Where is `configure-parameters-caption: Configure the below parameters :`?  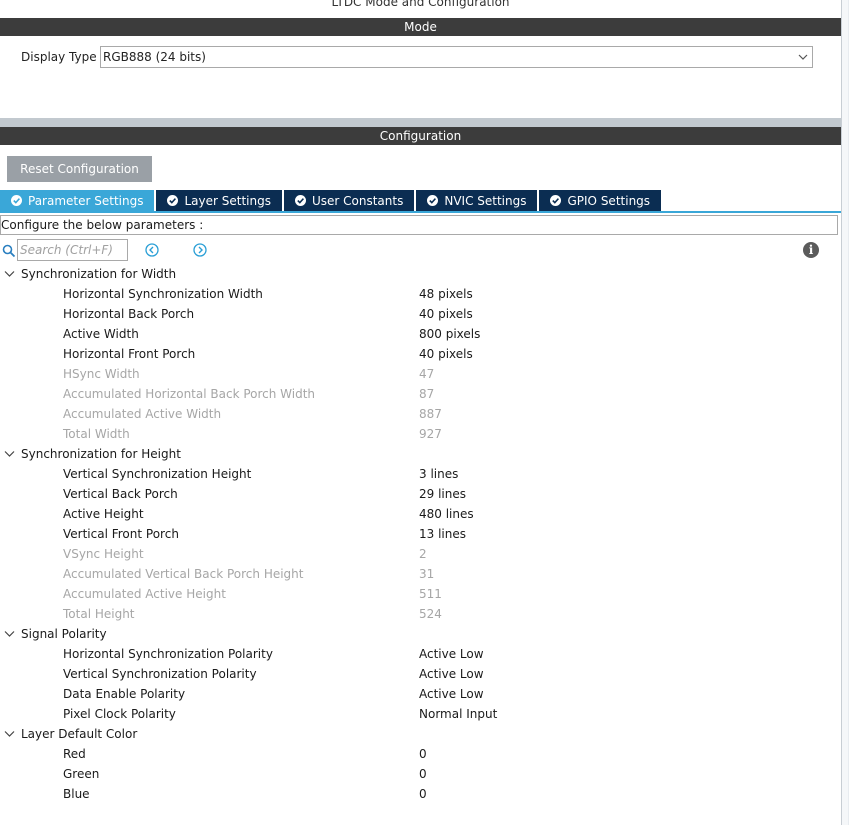 configure-parameters-caption: Configure the below parameters : is located at coordinates (419, 225).